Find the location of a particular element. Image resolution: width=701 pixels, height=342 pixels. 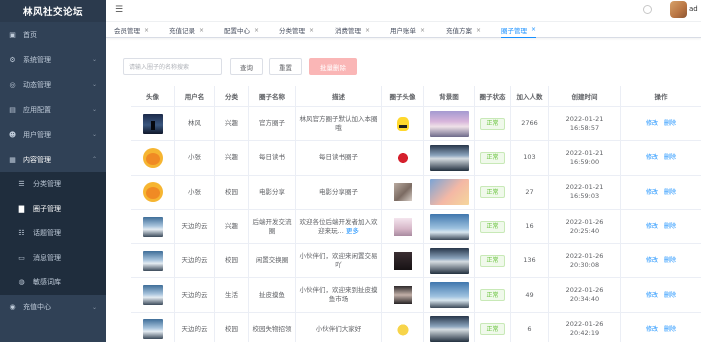

query-button: 查询 is located at coordinates (246, 66).